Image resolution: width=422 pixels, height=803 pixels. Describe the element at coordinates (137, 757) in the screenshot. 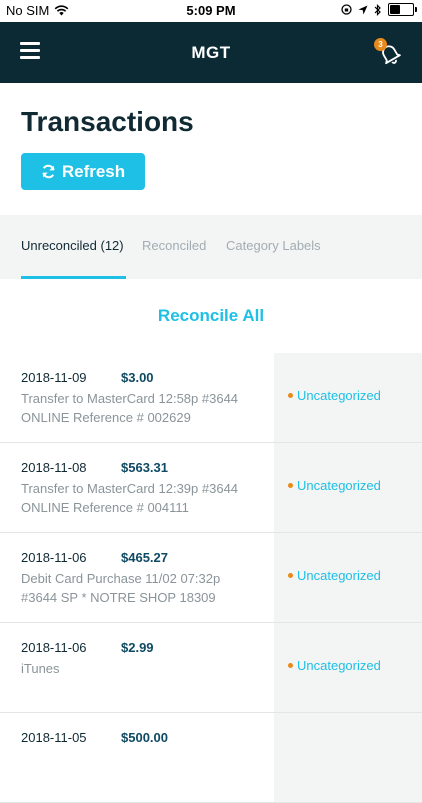

I see `transaction-details: 2018-11-05 $500.00` at that location.